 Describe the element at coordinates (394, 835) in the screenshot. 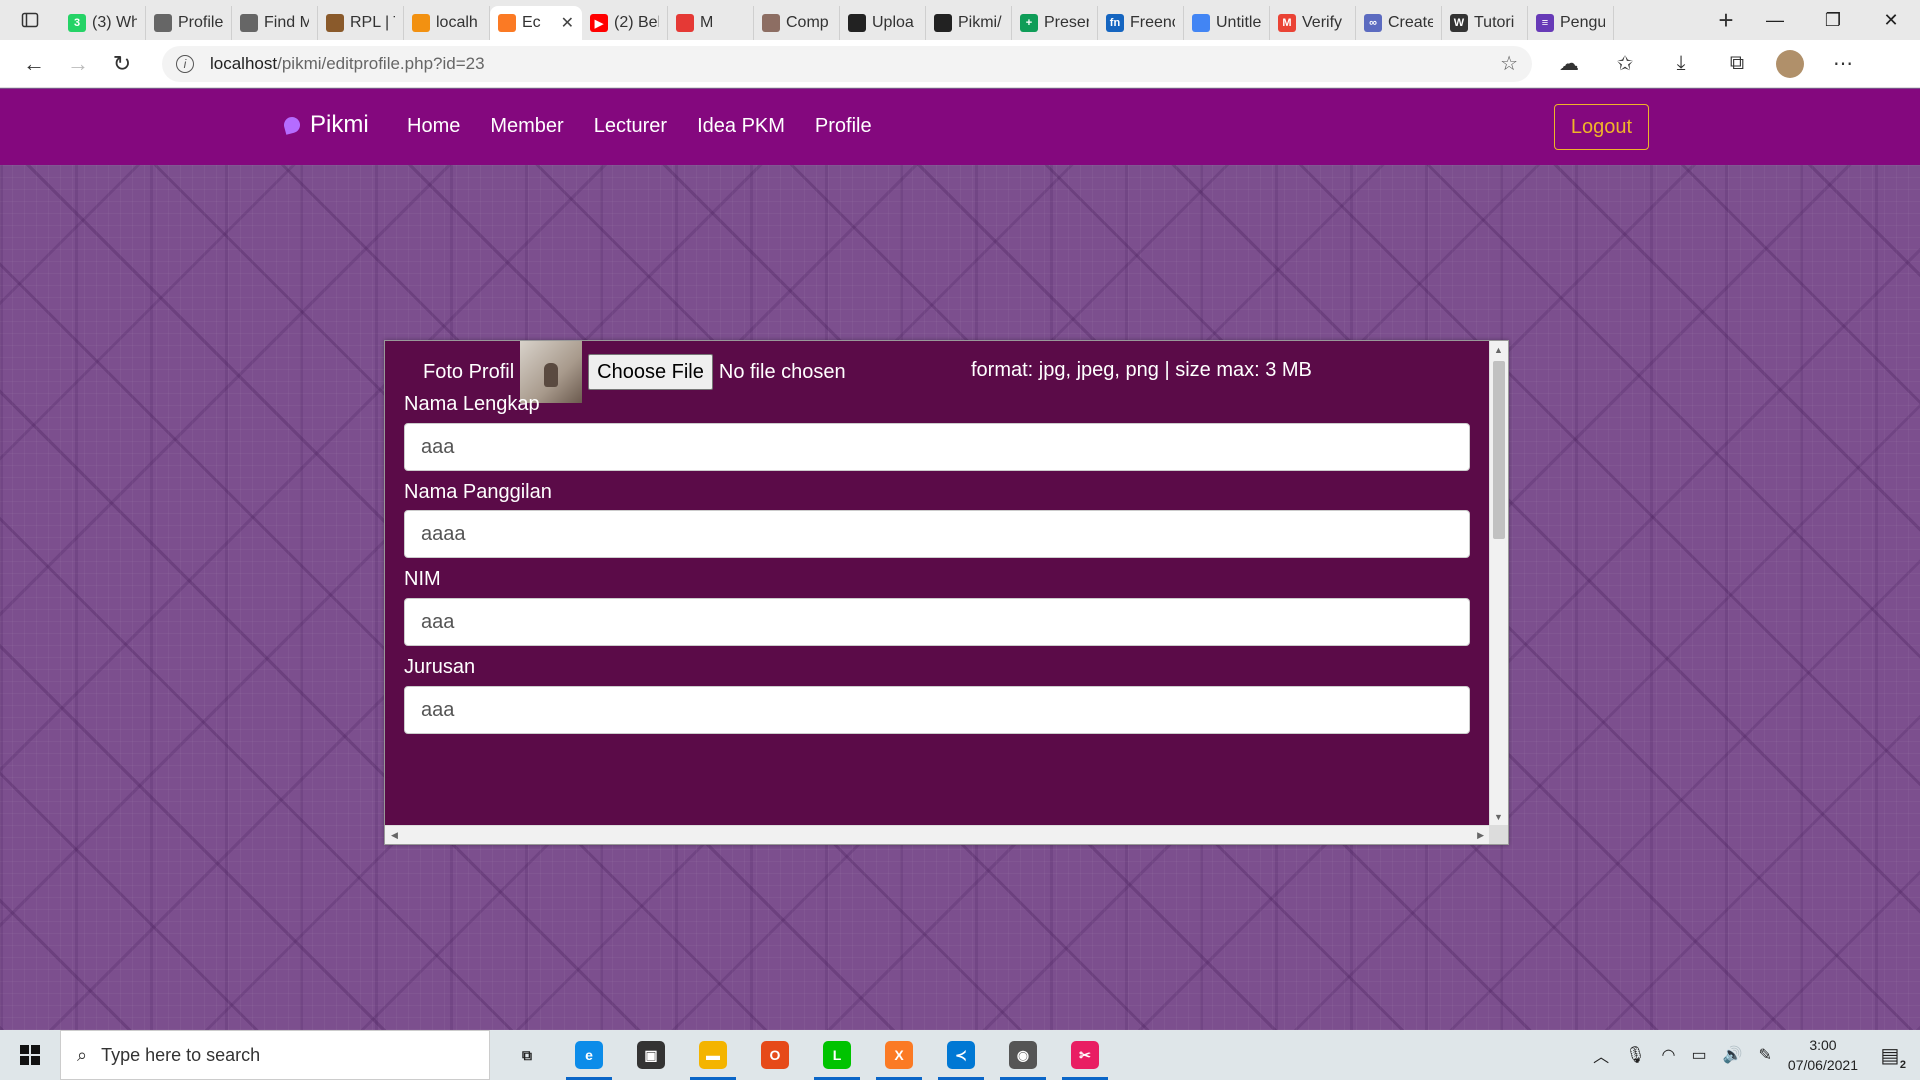

I see `scroll-left-icon: ◀` at that location.